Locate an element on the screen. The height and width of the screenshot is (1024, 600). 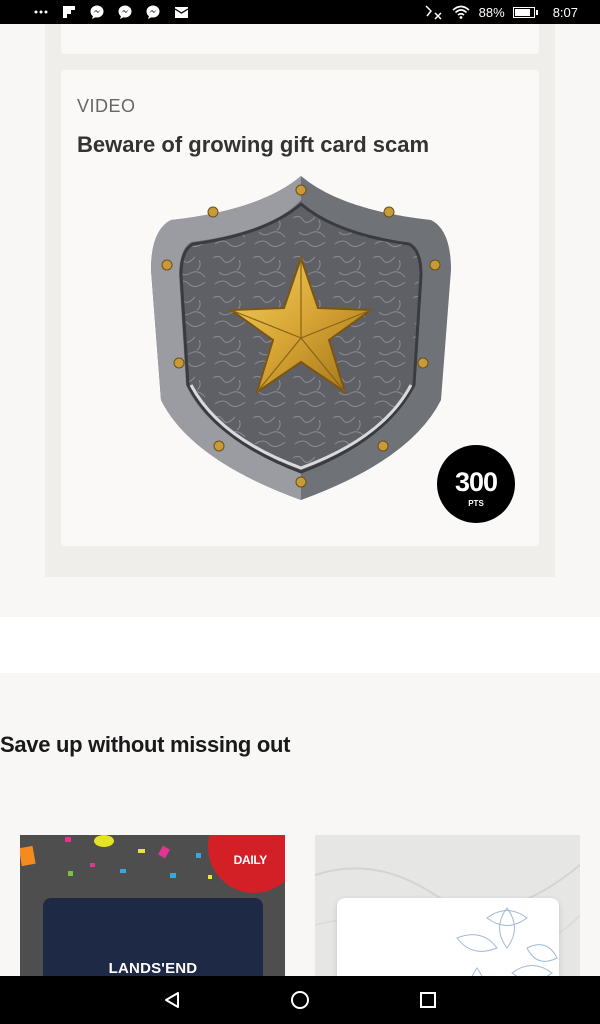
email-icon is located at coordinates (181, 12).